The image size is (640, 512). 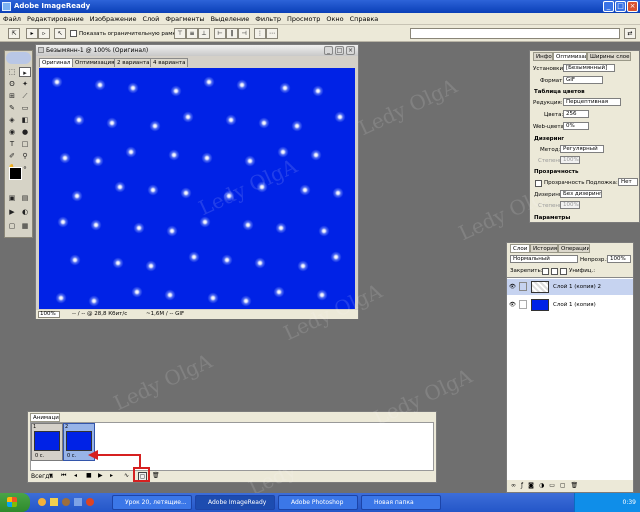 I want to click on adjust-icon: ◑, so click(x=541, y=487).